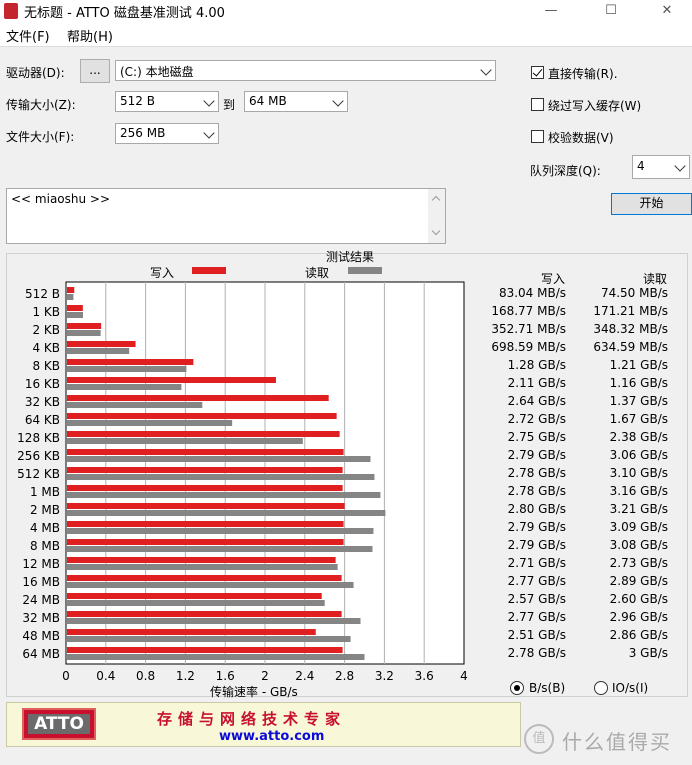 The width and height of the screenshot is (692, 765). I want to click on x-tick-label: 3.2, so click(384, 676).